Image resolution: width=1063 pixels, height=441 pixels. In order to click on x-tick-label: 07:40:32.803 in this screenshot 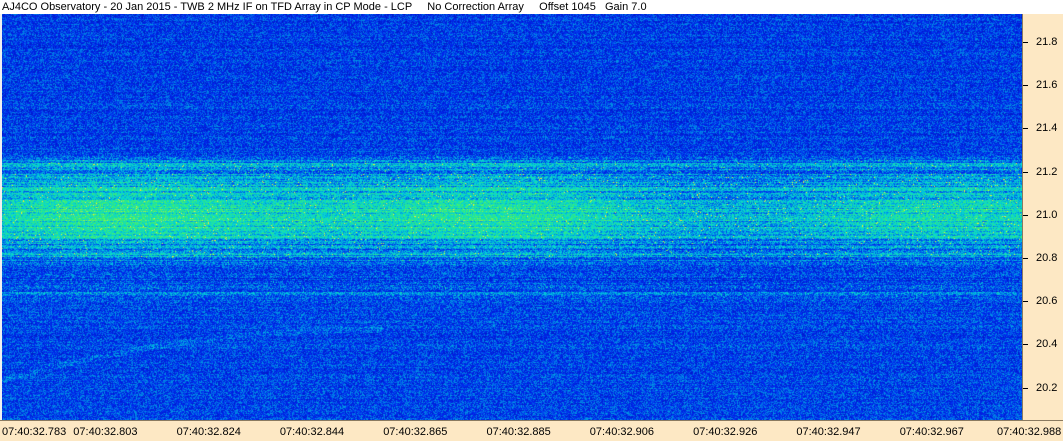, I will do `click(105, 432)`.